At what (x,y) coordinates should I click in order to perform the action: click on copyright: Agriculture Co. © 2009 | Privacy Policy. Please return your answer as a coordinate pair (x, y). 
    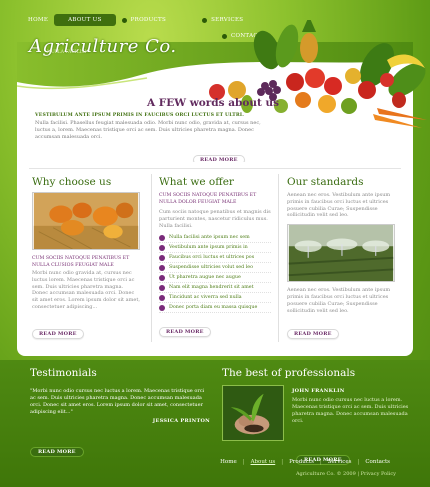
    Looking at the image, I should click on (345, 474).